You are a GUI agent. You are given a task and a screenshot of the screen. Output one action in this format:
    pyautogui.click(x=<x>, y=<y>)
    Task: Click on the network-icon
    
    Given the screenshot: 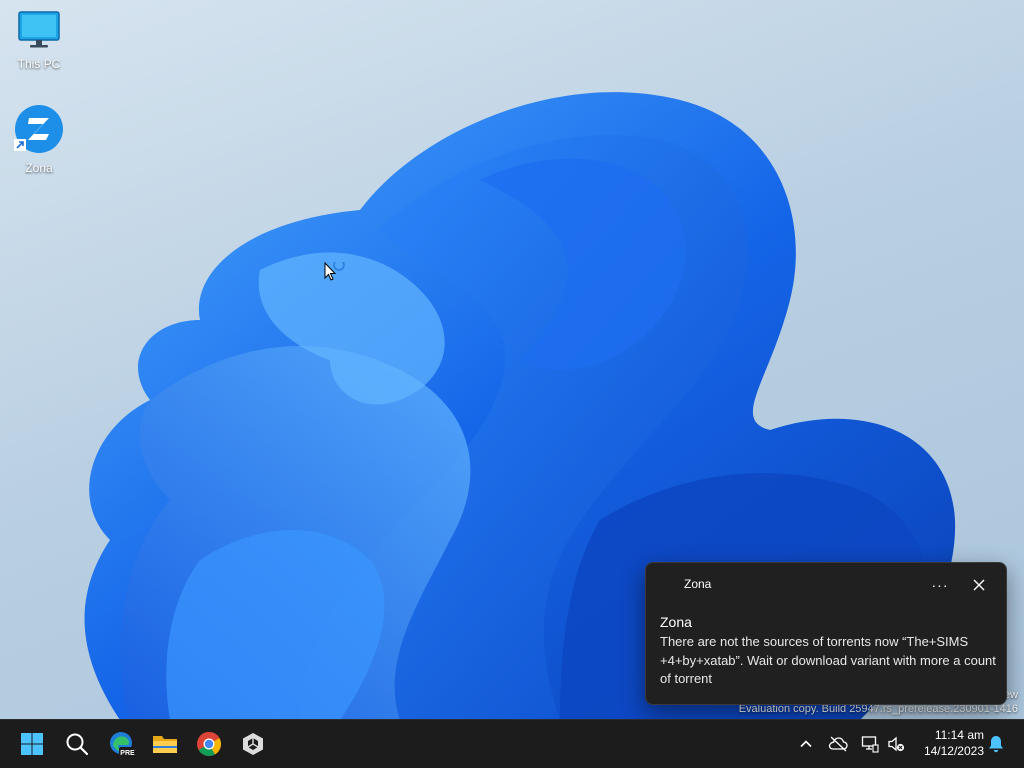 What is the action you would take?
    pyautogui.click(x=870, y=744)
    